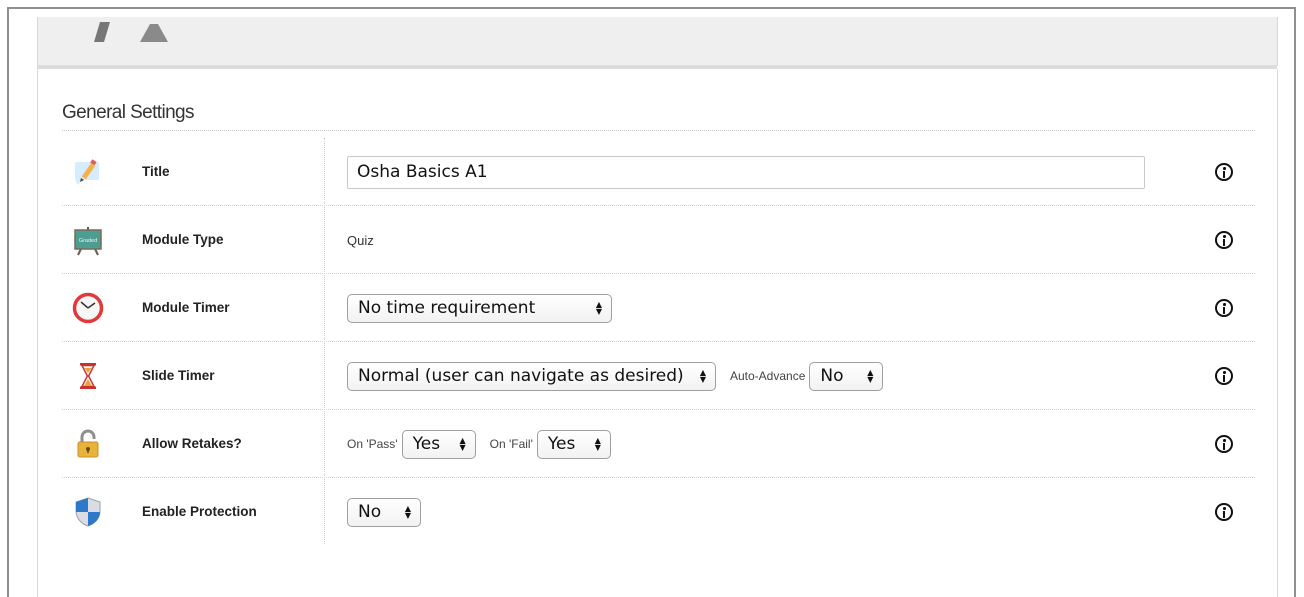 This screenshot has width=1304, height=597. Describe the element at coordinates (128, 112) in the screenshot. I see `section-title: General Settings` at that location.